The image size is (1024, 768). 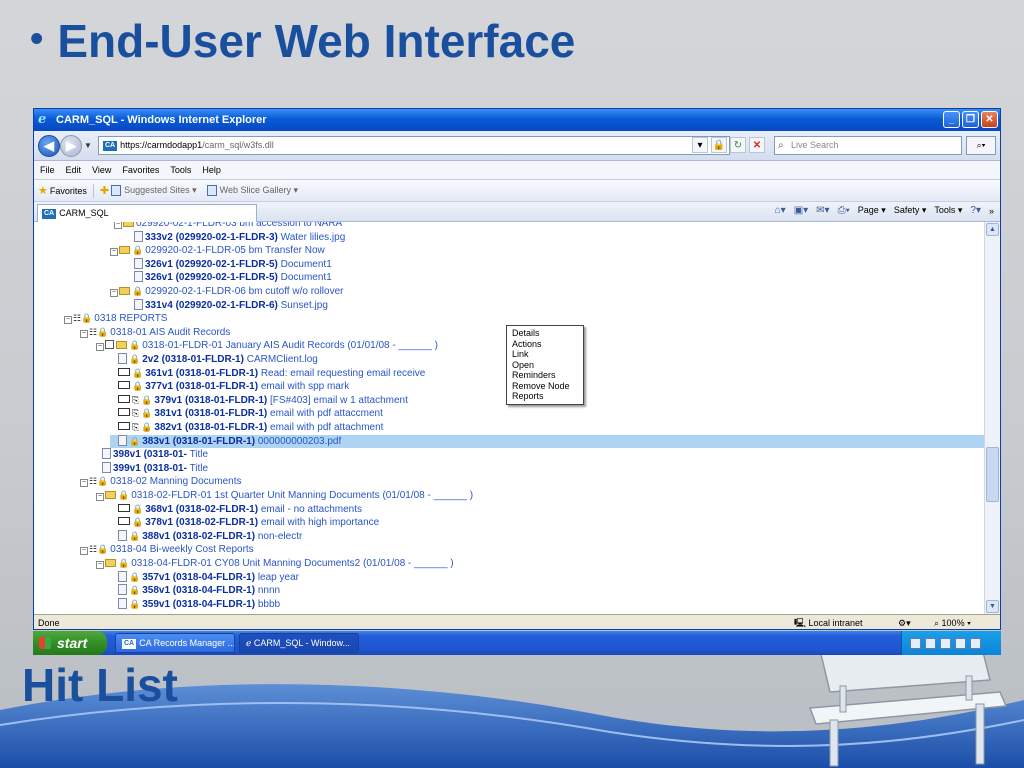 What do you see at coordinates (545, 344) in the screenshot?
I see `context-menu-actions: Actions` at bounding box center [545, 344].